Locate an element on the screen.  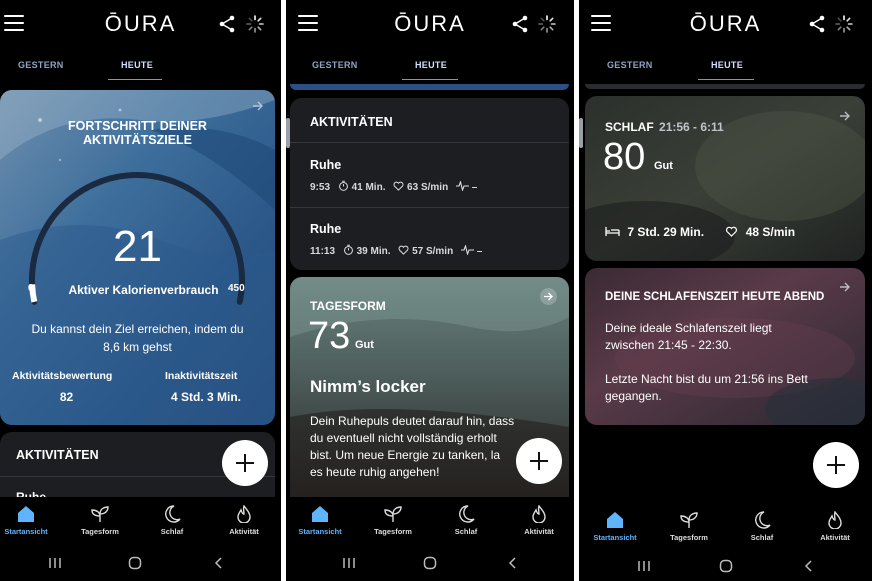
readiness-score: 73 is located at coordinates (329, 336).